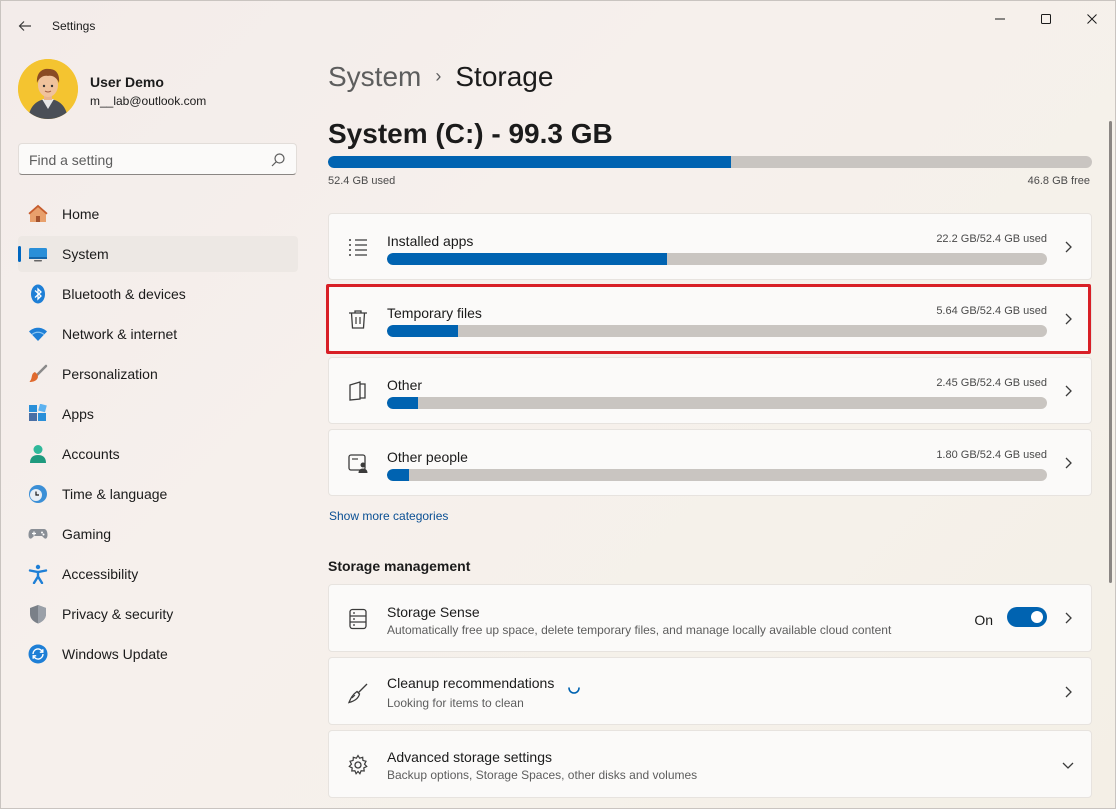 The image size is (1116, 809). Describe the element at coordinates (148, 101) in the screenshot. I see `user-email: m__lab@outlook.com` at that location.